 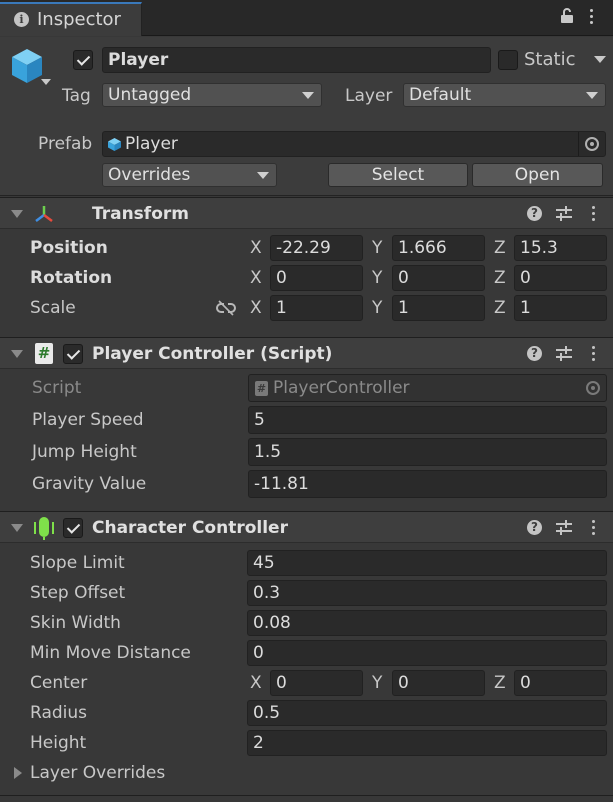 What do you see at coordinates (427, 623) in the screenshot?
I see `skin-width-input: 0.08` at bounding box center [427, 623].